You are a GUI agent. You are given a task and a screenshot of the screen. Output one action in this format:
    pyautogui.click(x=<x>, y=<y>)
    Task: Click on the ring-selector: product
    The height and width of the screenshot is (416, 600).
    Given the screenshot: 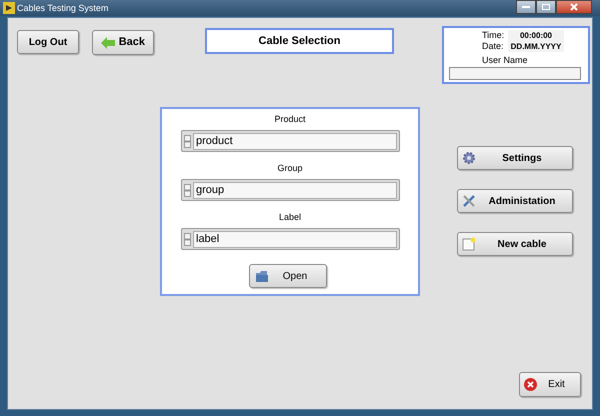 What is the action you would take?
    pyautogui.click(x=290, y=141)
    